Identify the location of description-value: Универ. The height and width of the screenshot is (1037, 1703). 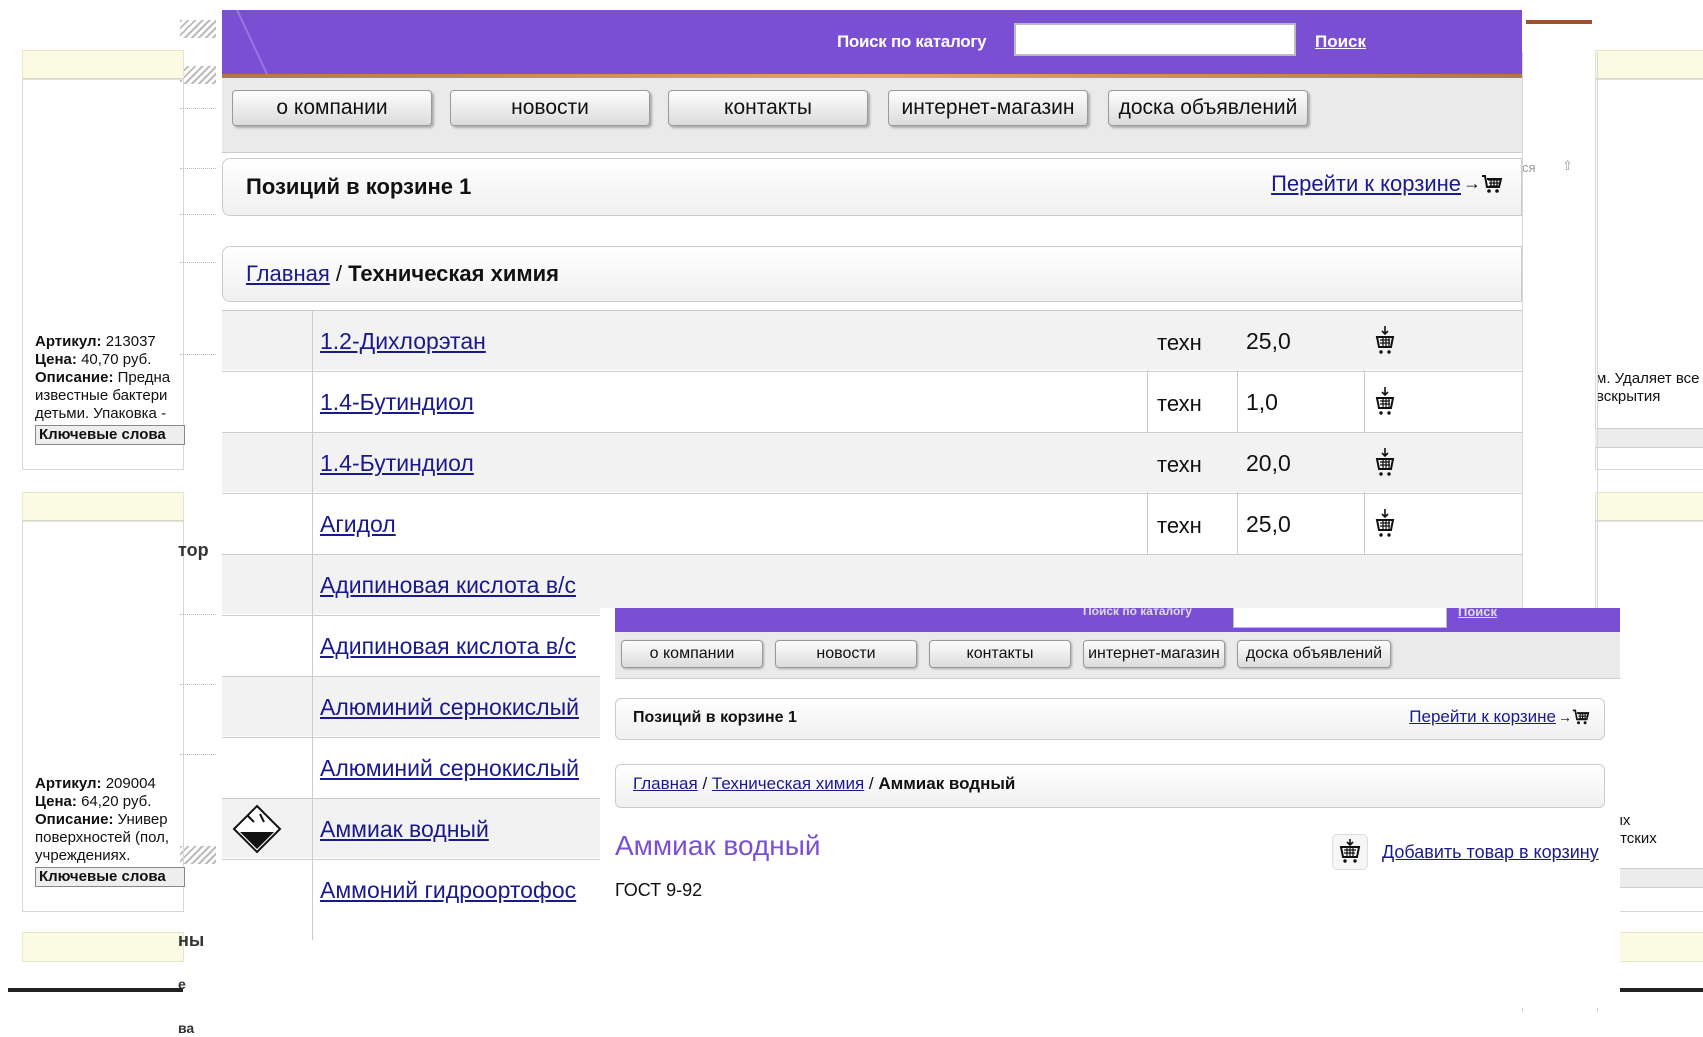
(142, 819).